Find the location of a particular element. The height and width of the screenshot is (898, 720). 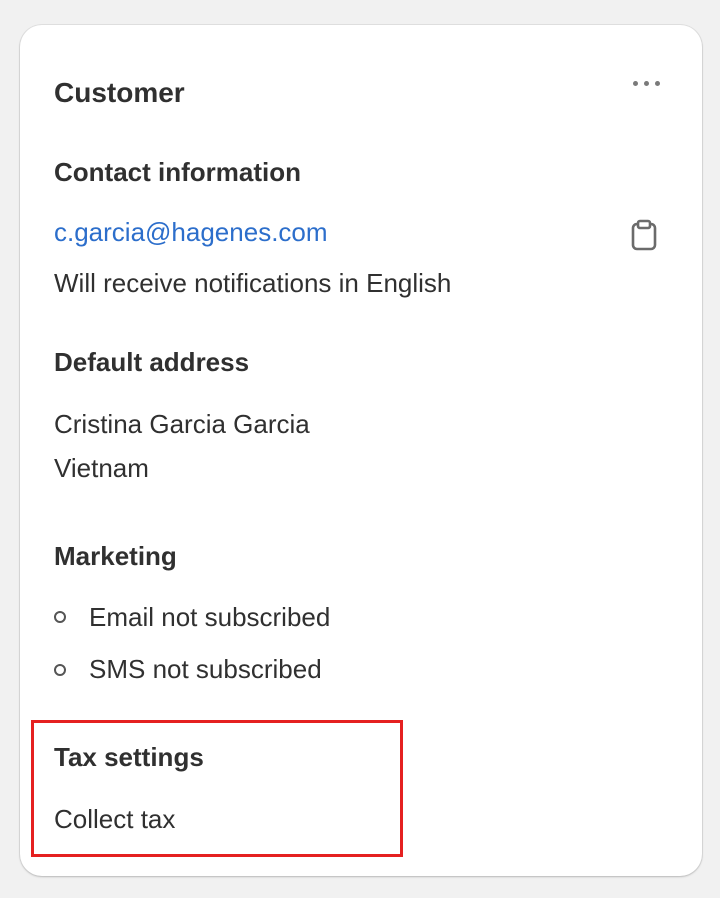

tax-settings-heading: Tax settings is located at coordinates (129, 757).